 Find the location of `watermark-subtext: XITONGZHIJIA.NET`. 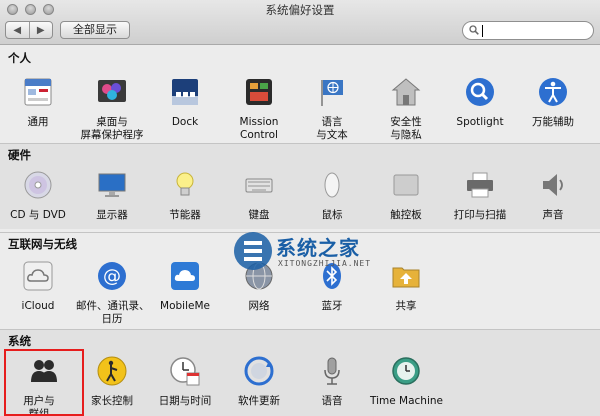

watermark-subtext: XITONGZHIJIA.NET is located at coordinates (325, 263).